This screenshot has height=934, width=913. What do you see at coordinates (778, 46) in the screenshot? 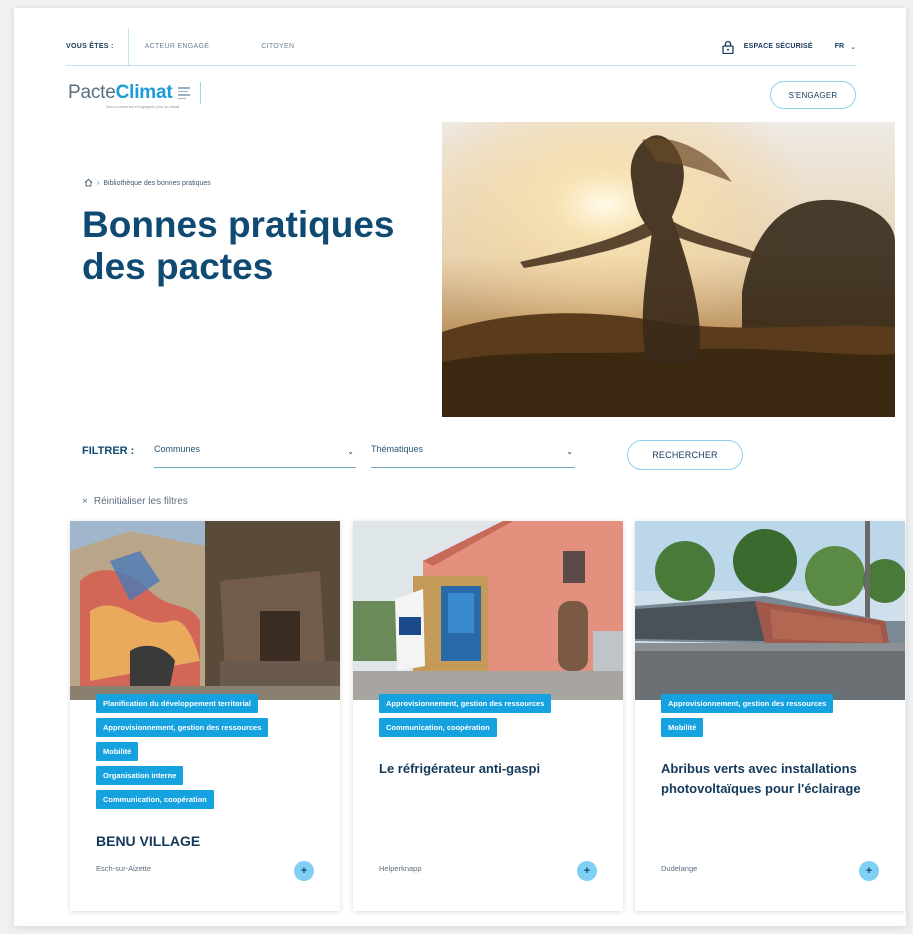
I see `secure-space-link: ESPACE SÉCURISÉ` at bounding box center [778, 46].